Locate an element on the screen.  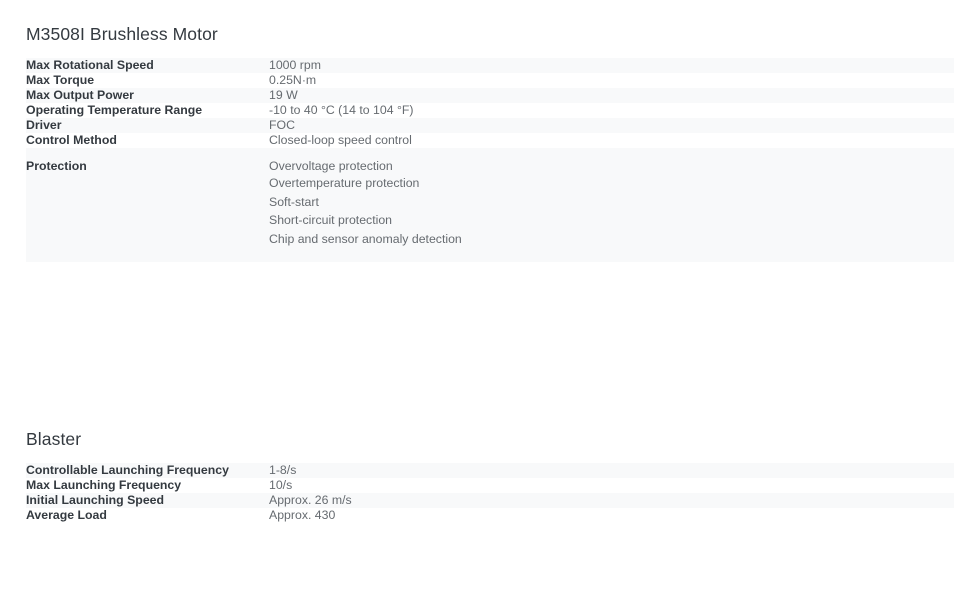
spec-label: Average Load is located at coordinates (66, 515).